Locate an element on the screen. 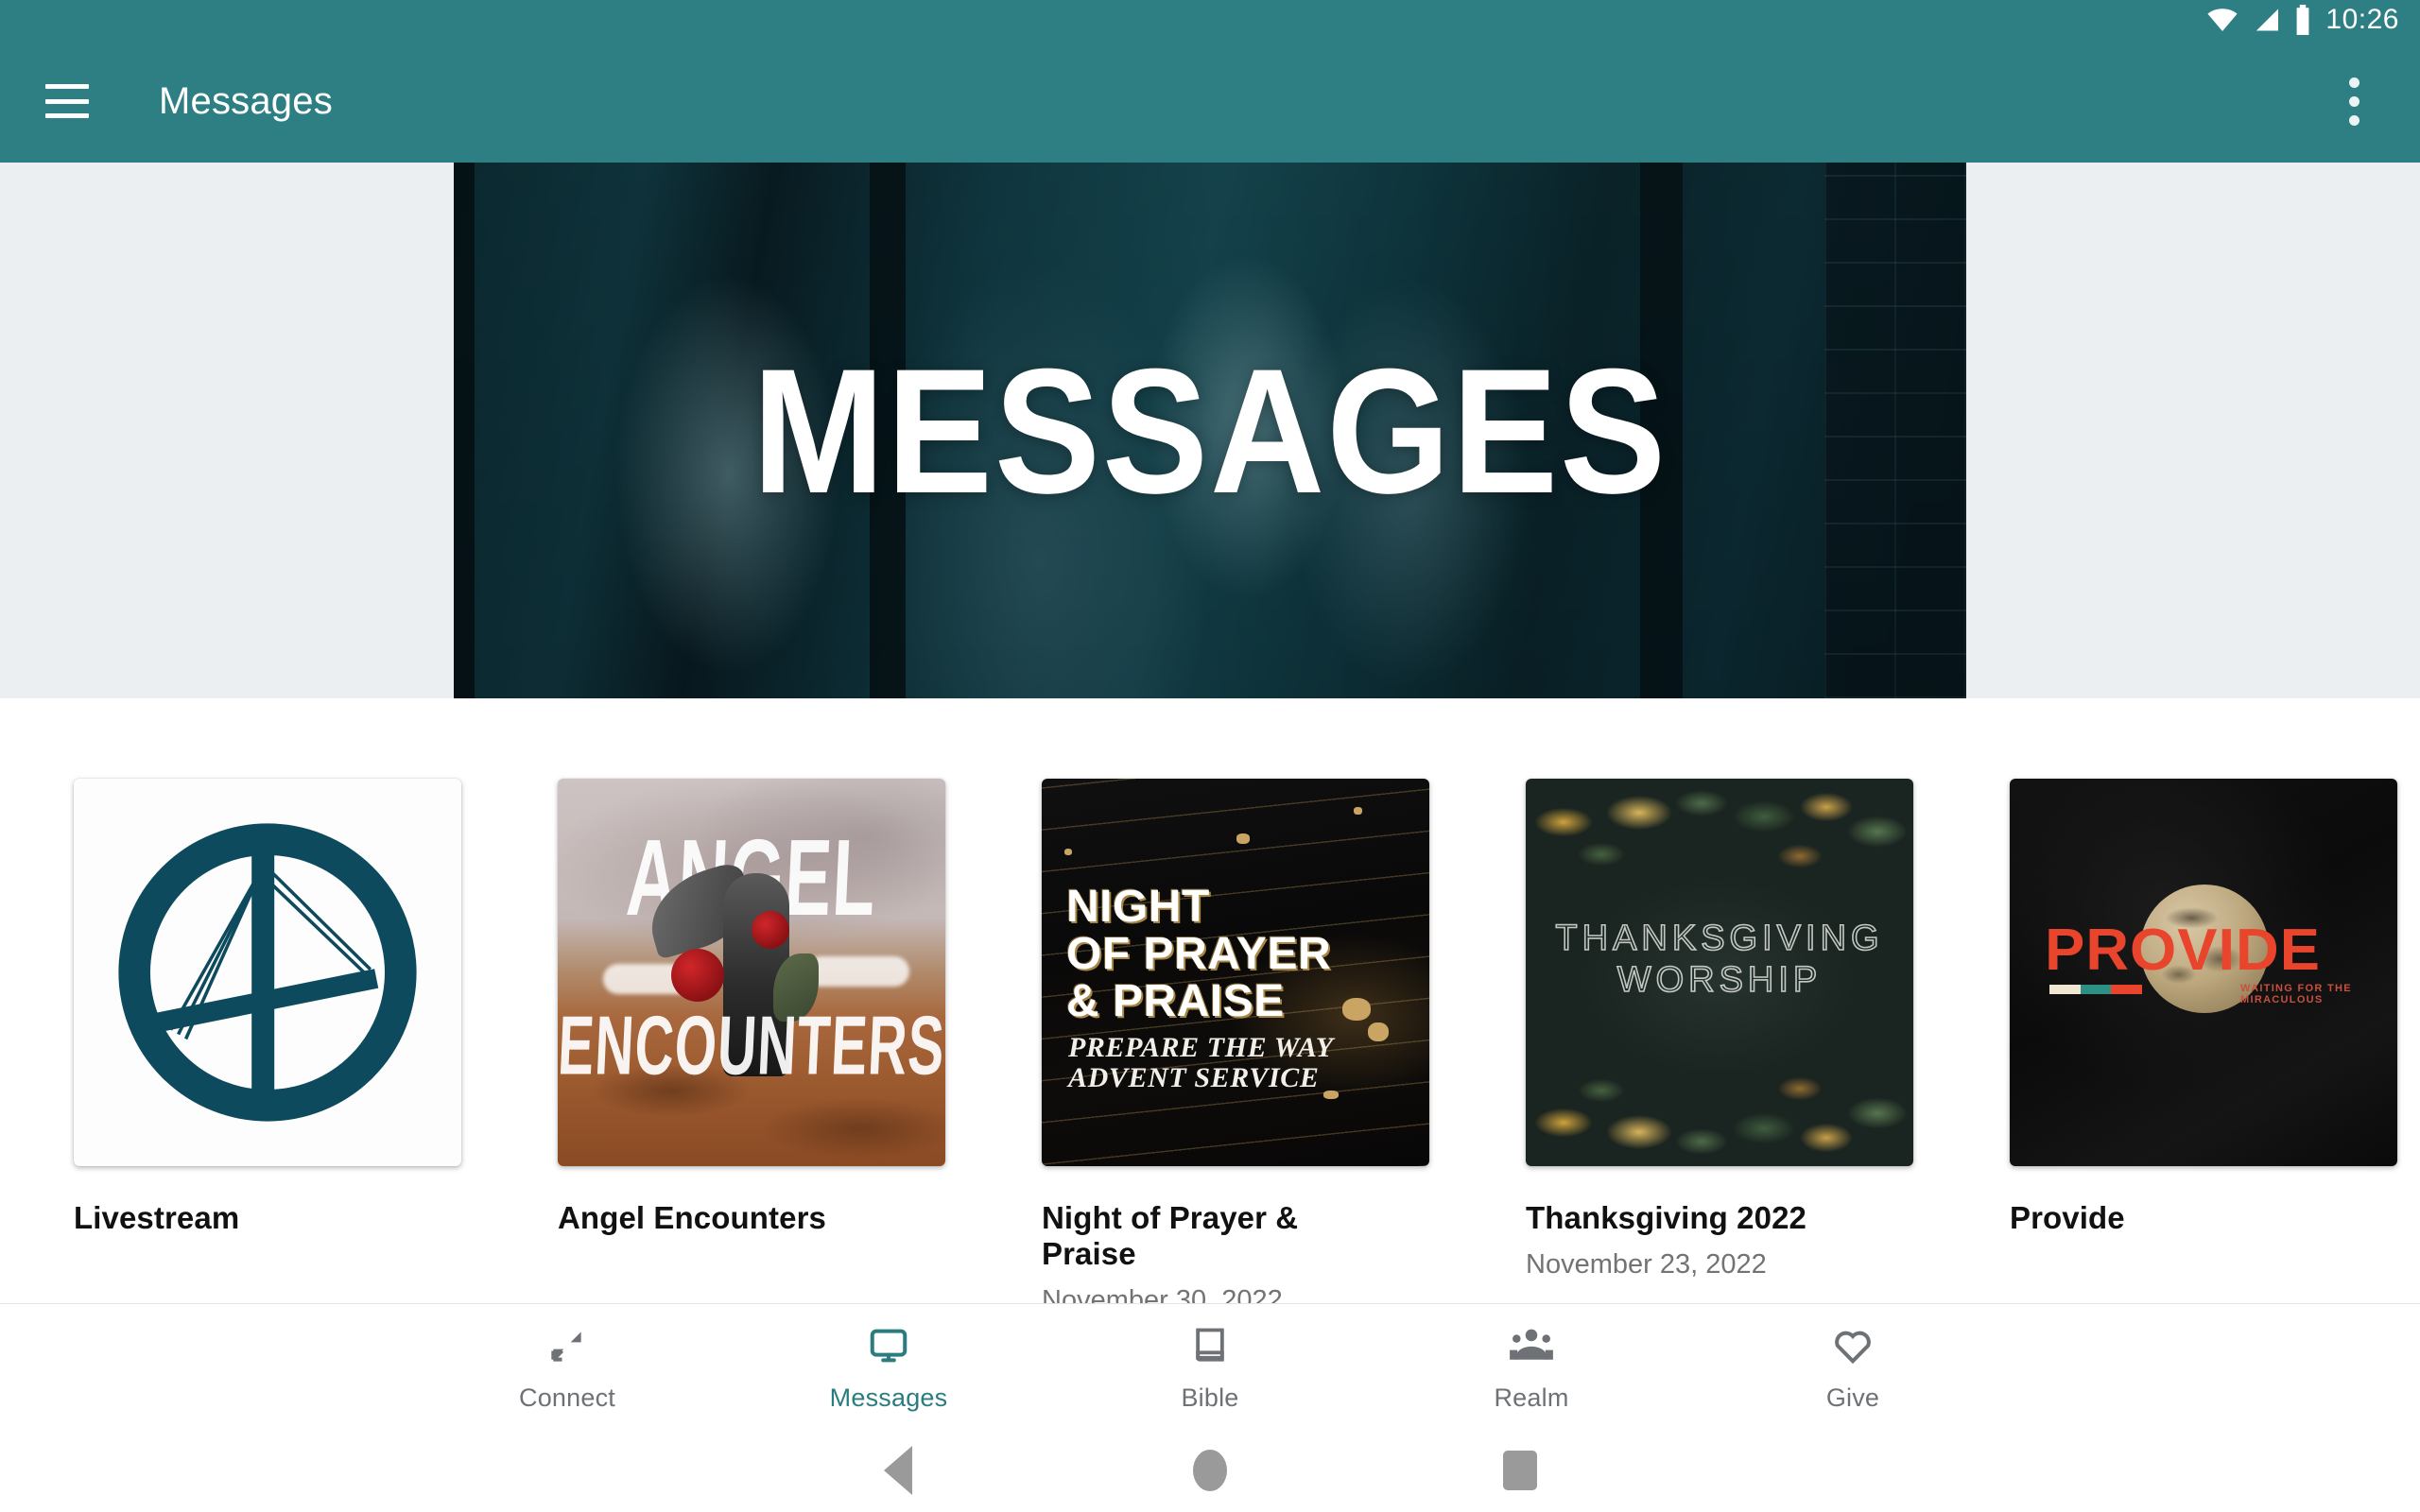 The height and width of the screenshot is (1512, 2420). square-recents-icon is located at coordinates (1520, 1470).